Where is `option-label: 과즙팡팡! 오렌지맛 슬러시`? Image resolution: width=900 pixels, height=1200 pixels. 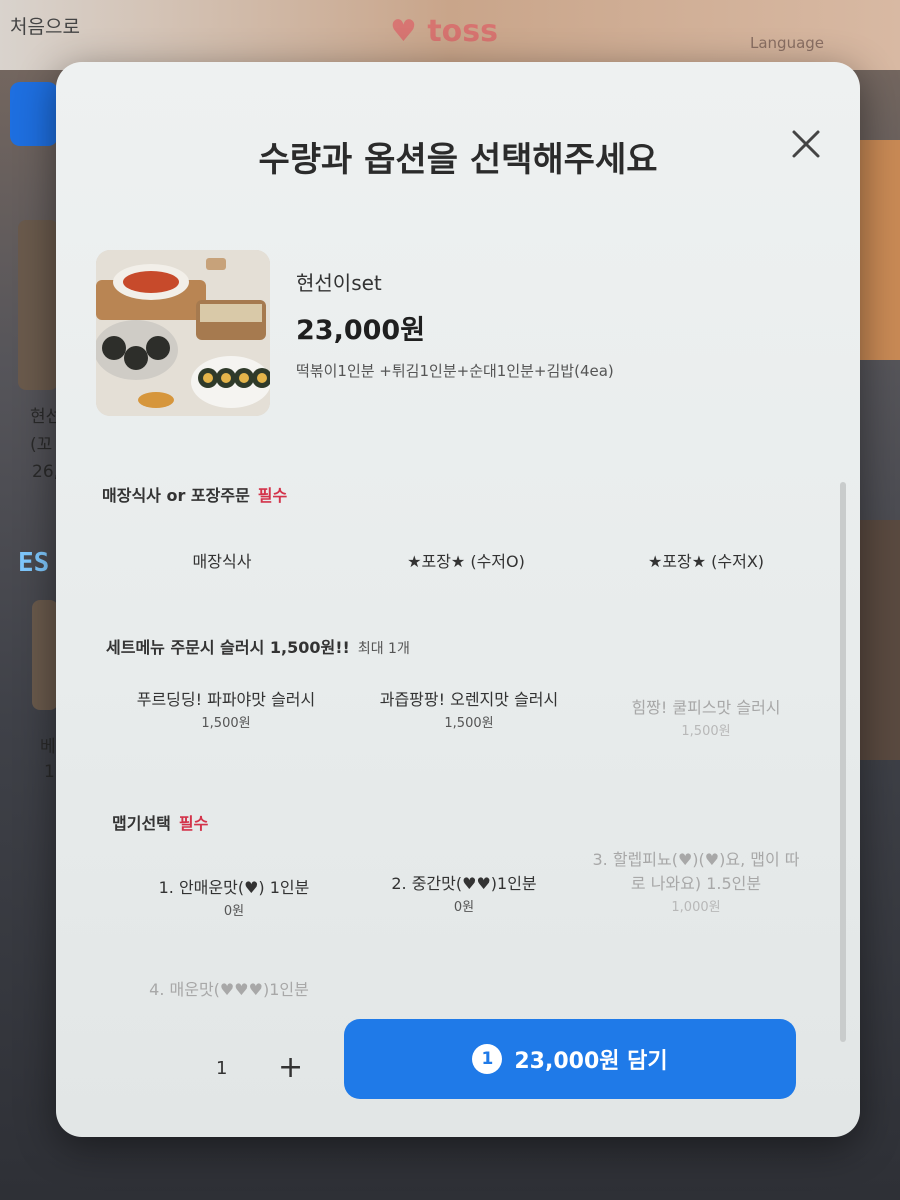
option-label: 과즙팡팡! 오렌지맛 슬러시 is located at coordinates (469, 699).